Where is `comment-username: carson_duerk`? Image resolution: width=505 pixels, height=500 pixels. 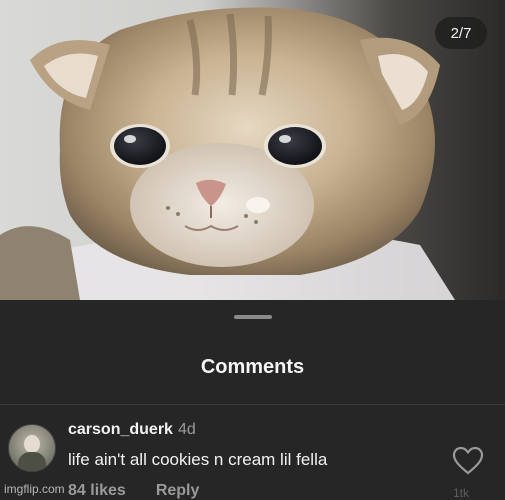 comment-username: carson_duerk is located at coordinates (120, 429).